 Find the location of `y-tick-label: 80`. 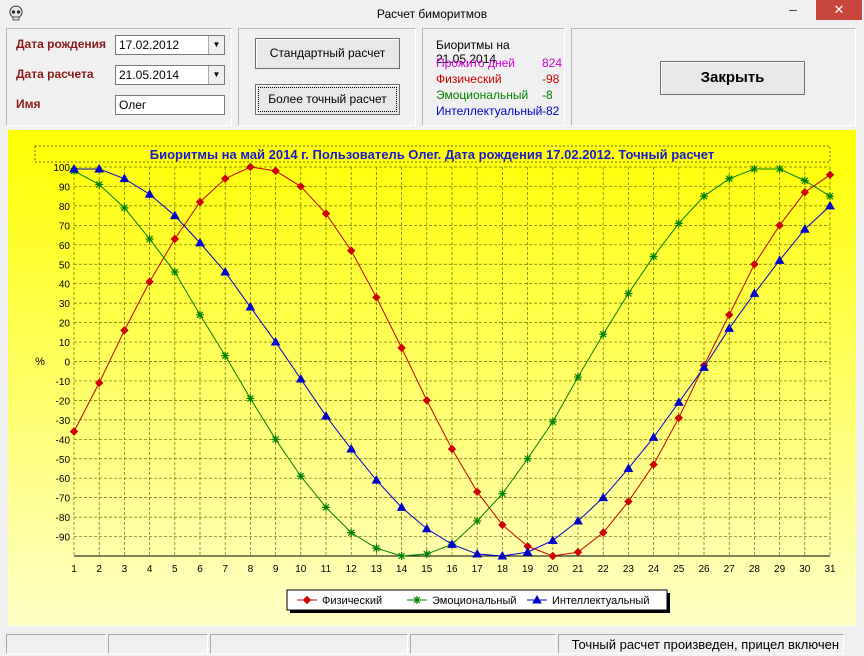

y-tick-label: 80 is located at coordinates (65, 207).